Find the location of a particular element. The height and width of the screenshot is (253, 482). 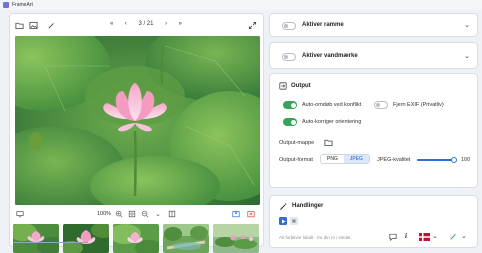

actions-title: Handlinger is located at coordinates (308, 206).